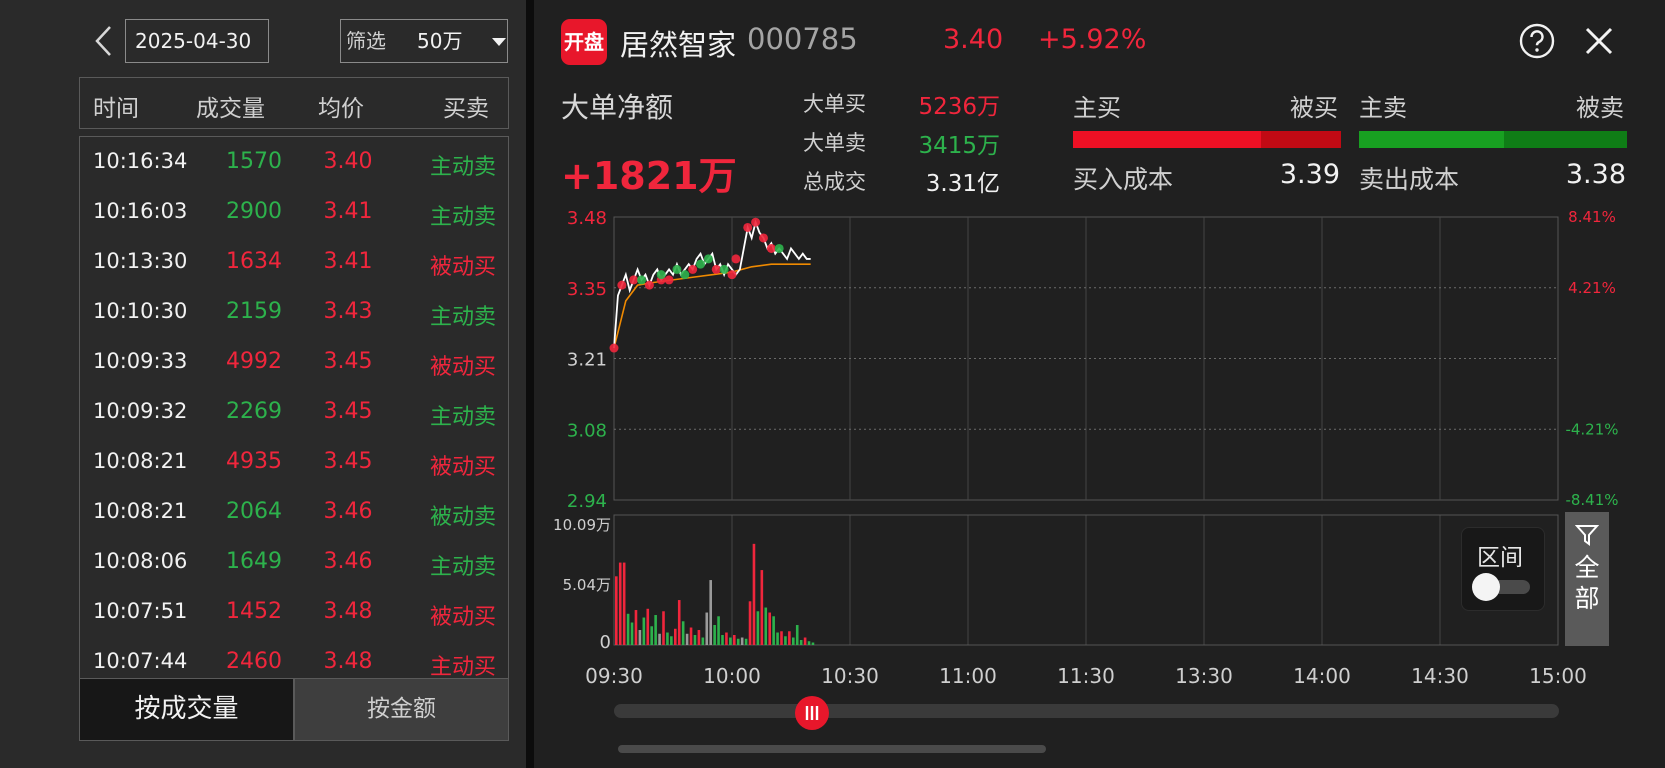 The image size is (1665, 768). Describe the element at coordinates (587, 585) in the screenshot. I see `volume-tick-label: 5.04万` at that location.